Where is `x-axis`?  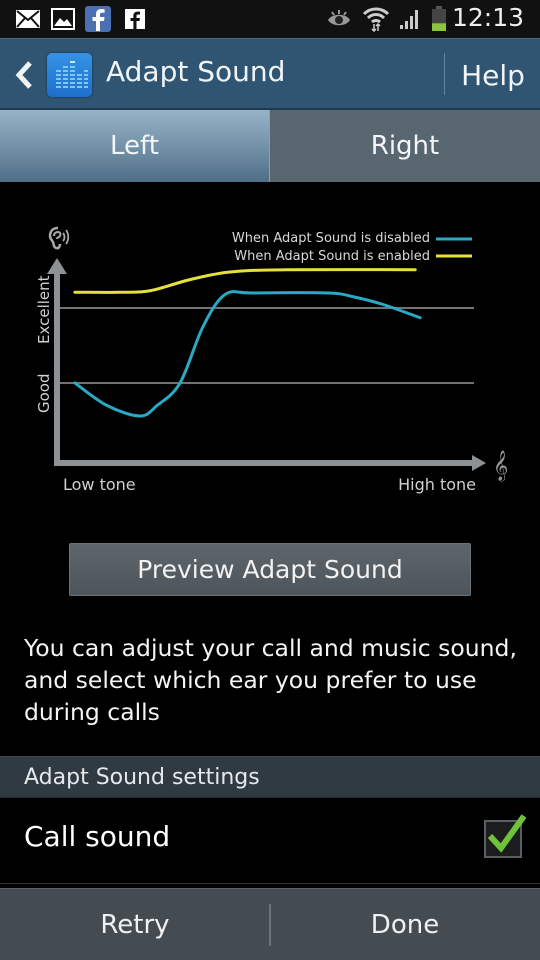
x-axis is located at coordinates (264, 463).